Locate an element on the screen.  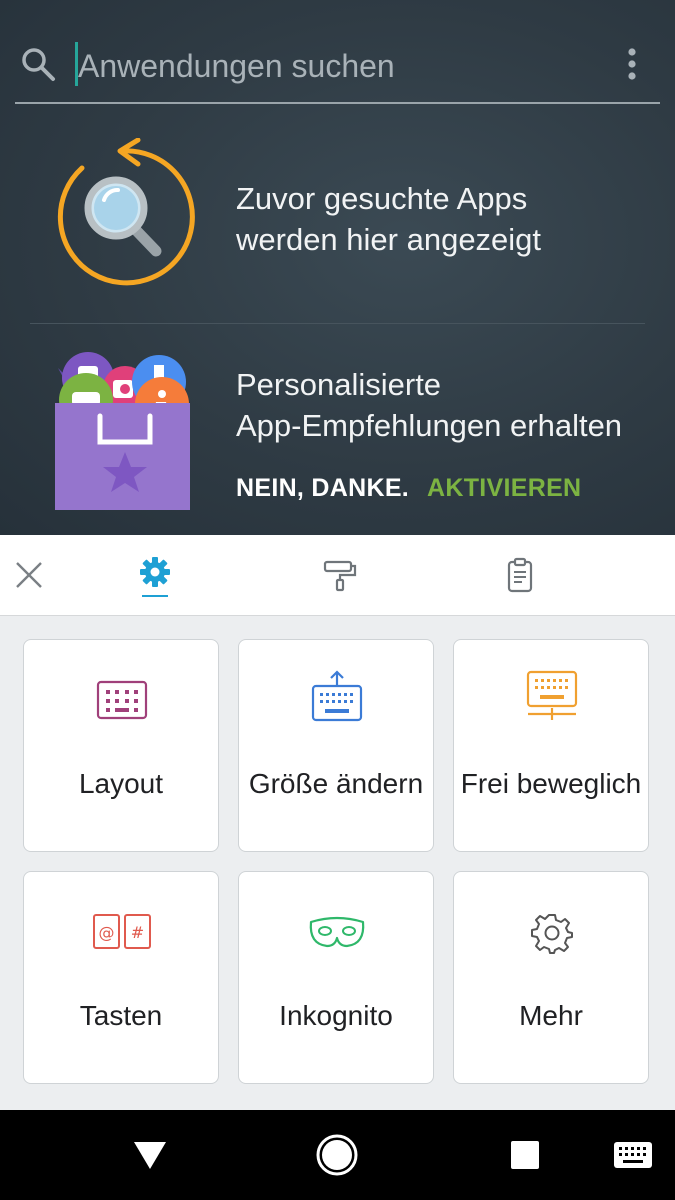
home-circle-icon is located at coordinates (337, 1155).